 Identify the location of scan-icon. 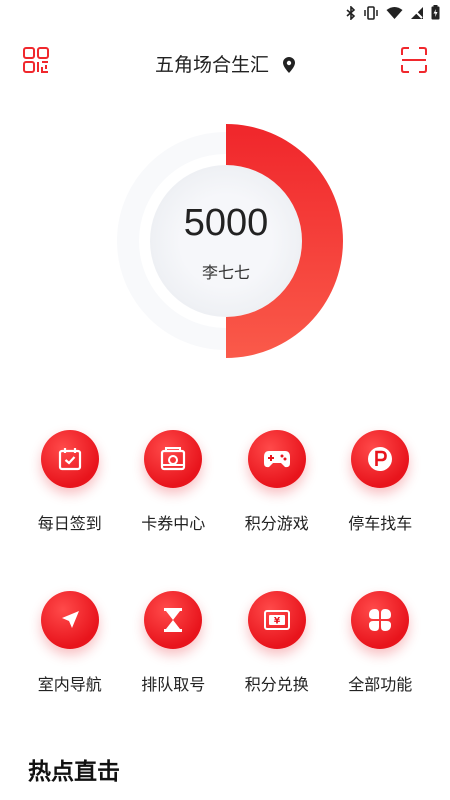
(414, 60).